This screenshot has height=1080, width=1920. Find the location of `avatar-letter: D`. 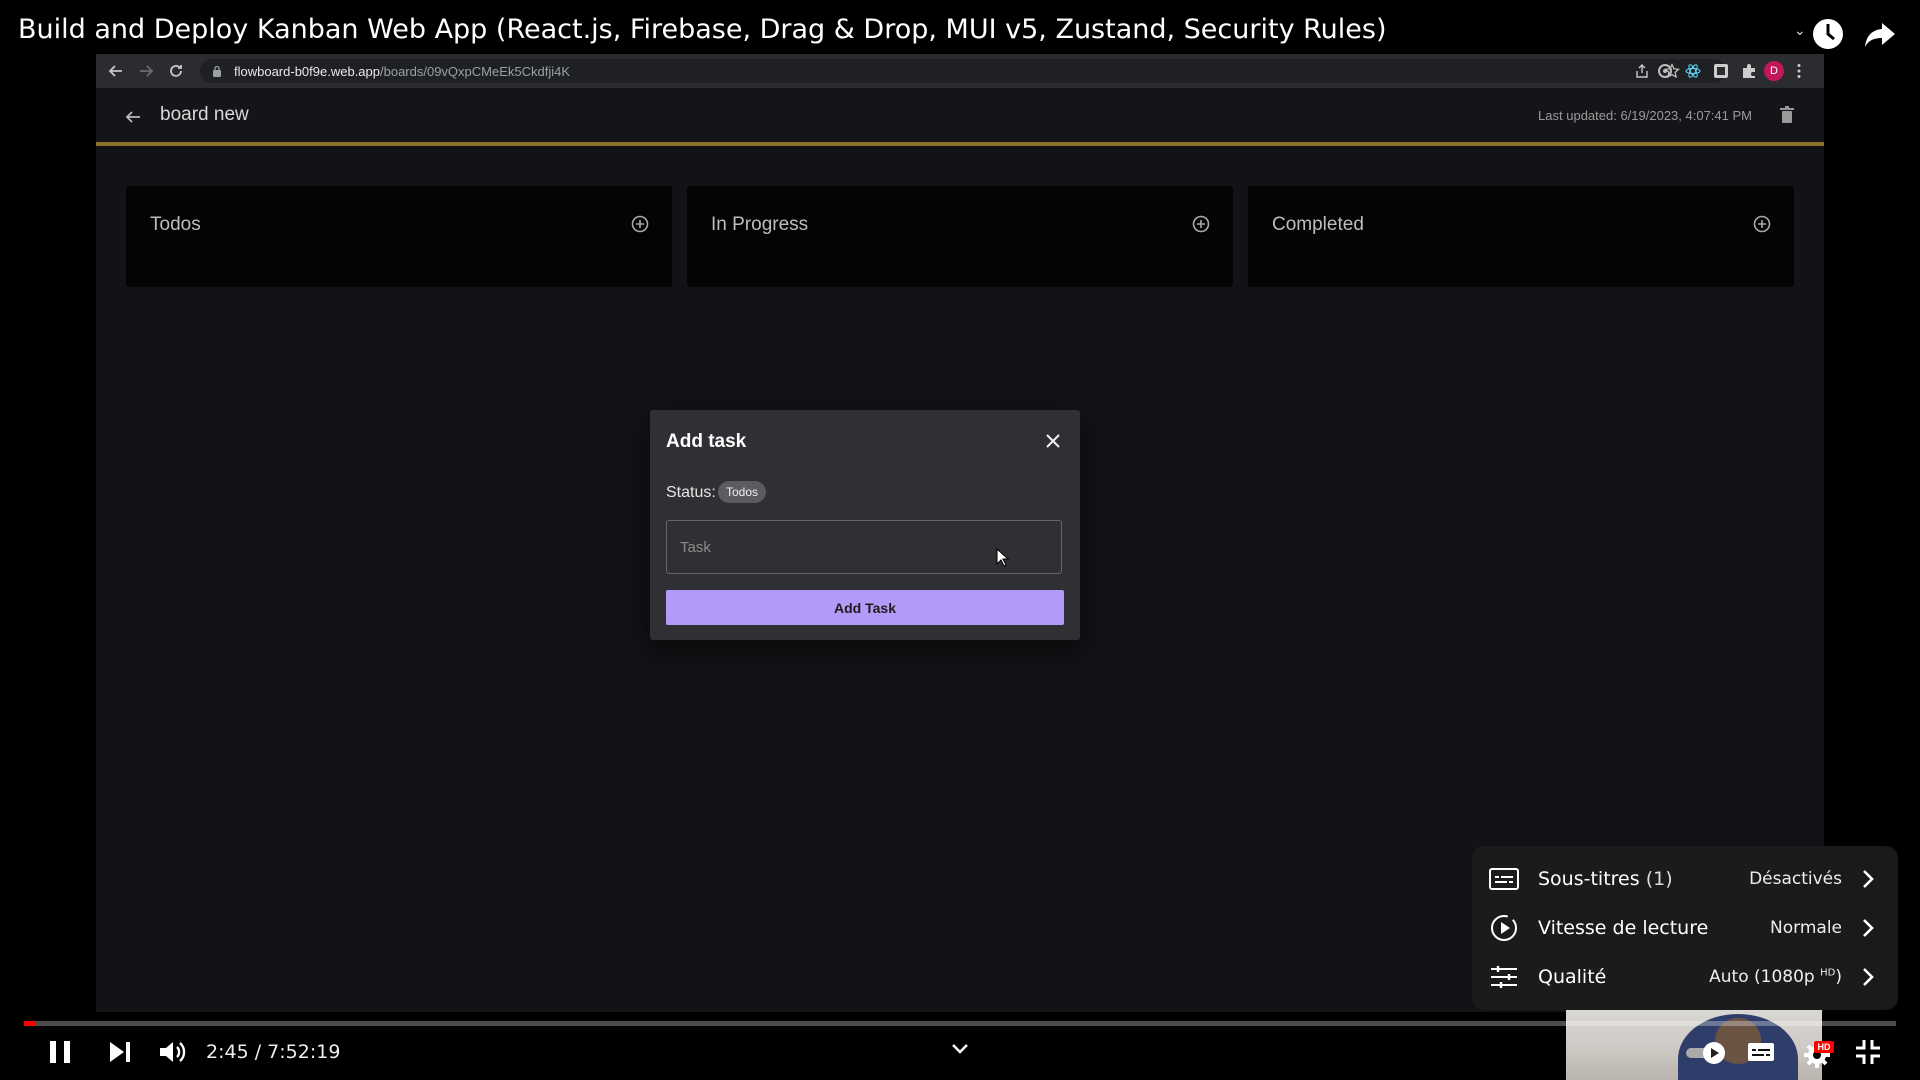

avatar-letter: D is located at coordinates (1774, 71).